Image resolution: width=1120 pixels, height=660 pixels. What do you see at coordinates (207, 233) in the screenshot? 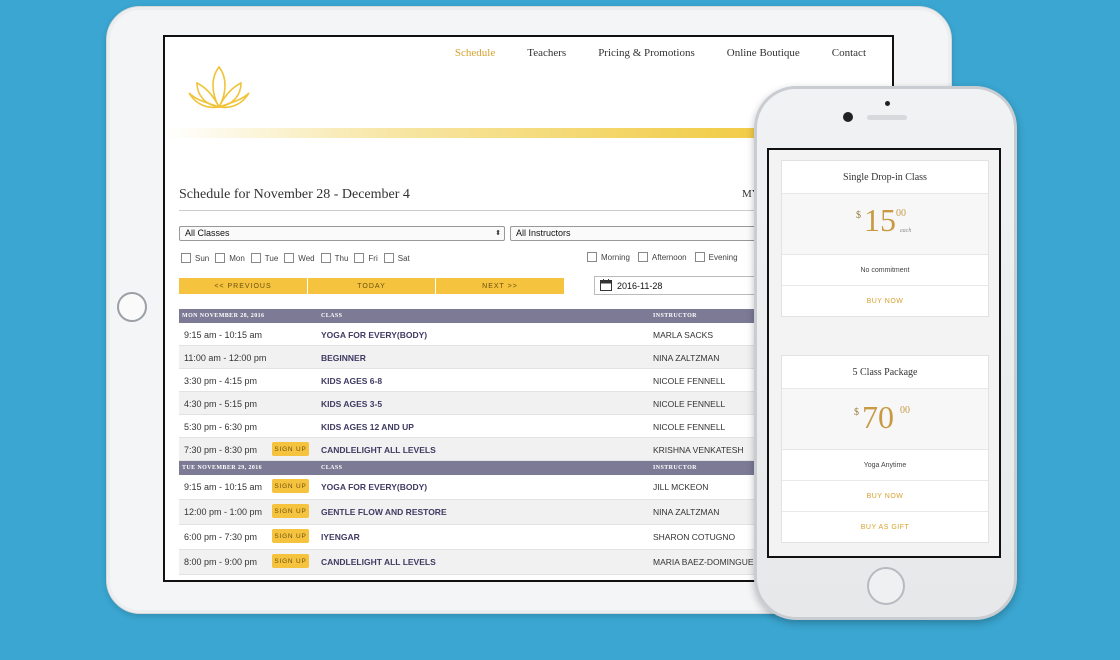
I see `class-filter-value: All Classes` at bounding box center [207, 233].